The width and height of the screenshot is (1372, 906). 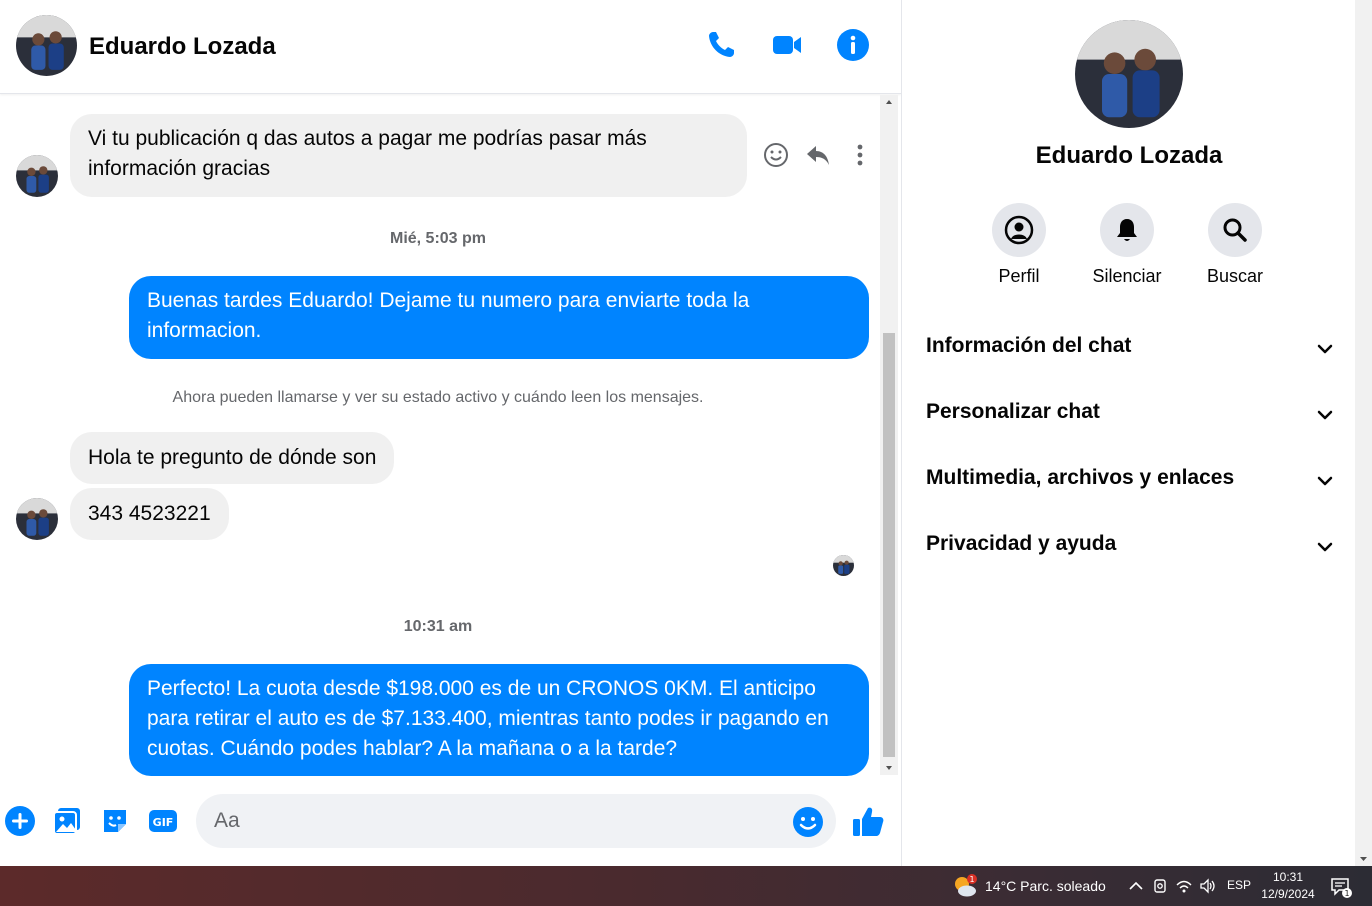 I want to click on user-circle-icon, so click(x=1019, y=230).